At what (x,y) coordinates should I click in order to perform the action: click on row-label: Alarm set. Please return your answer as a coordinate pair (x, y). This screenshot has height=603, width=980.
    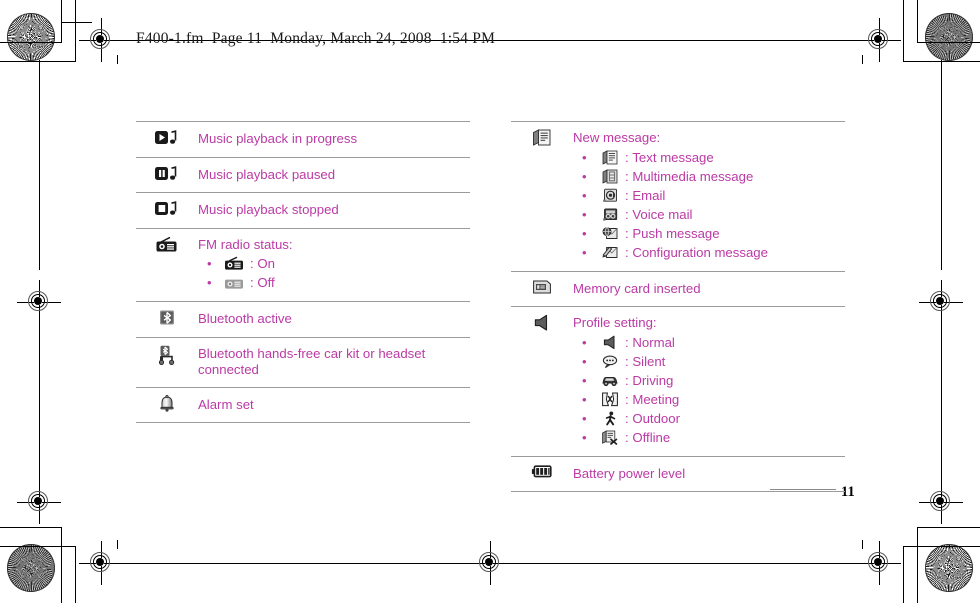
    Looking at the image, I should click on (226, 404).